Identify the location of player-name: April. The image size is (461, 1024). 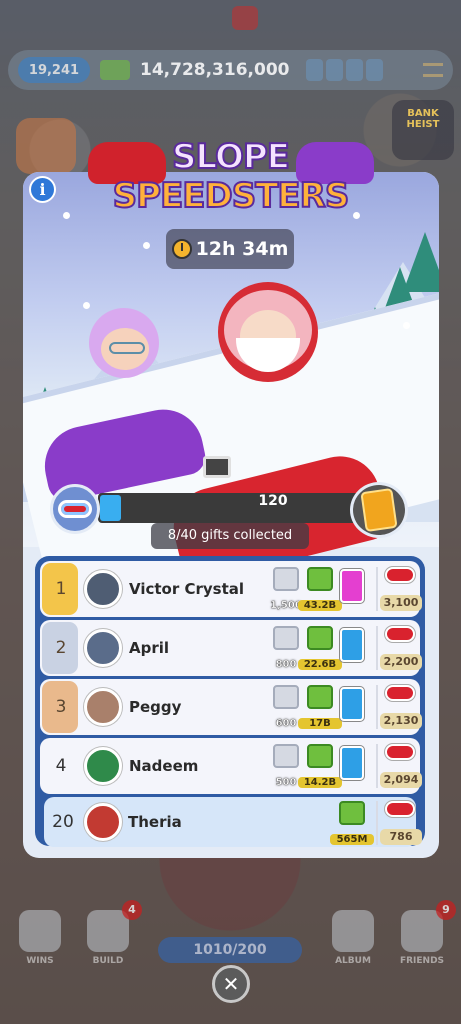
(149, 648).